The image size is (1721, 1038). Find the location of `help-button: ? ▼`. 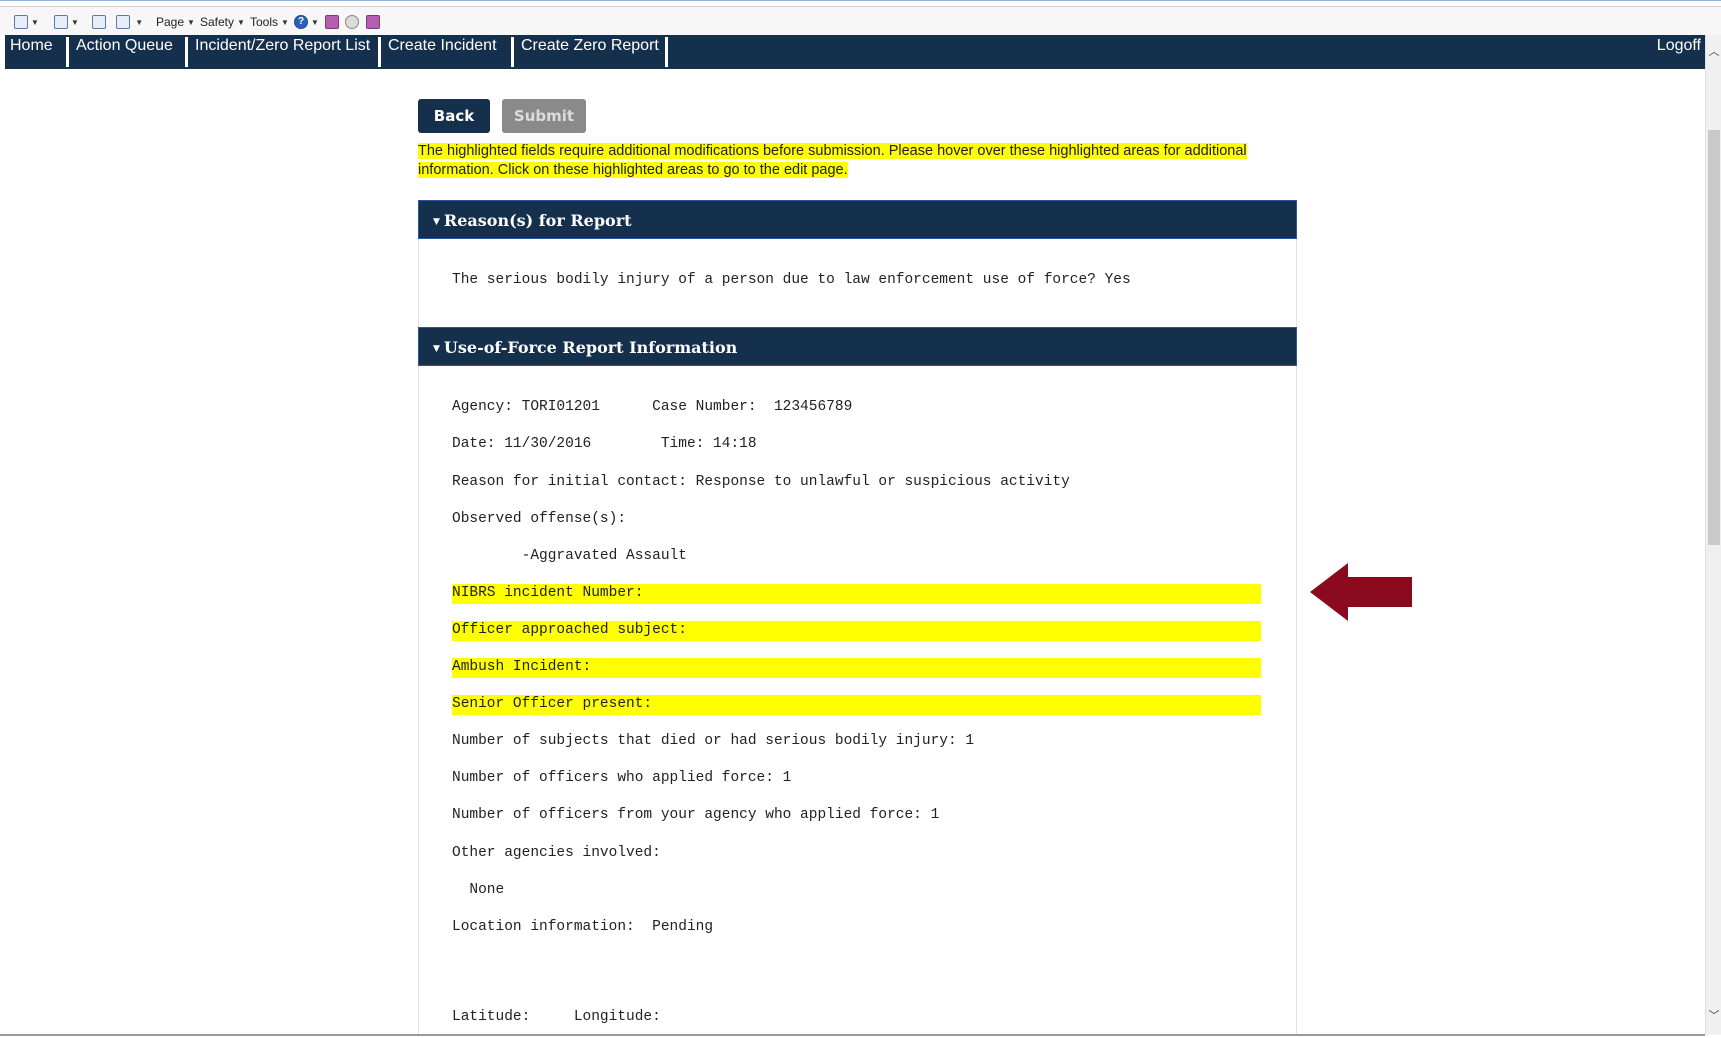

help-button: ? ▼ is located at coordinates (306, 22).